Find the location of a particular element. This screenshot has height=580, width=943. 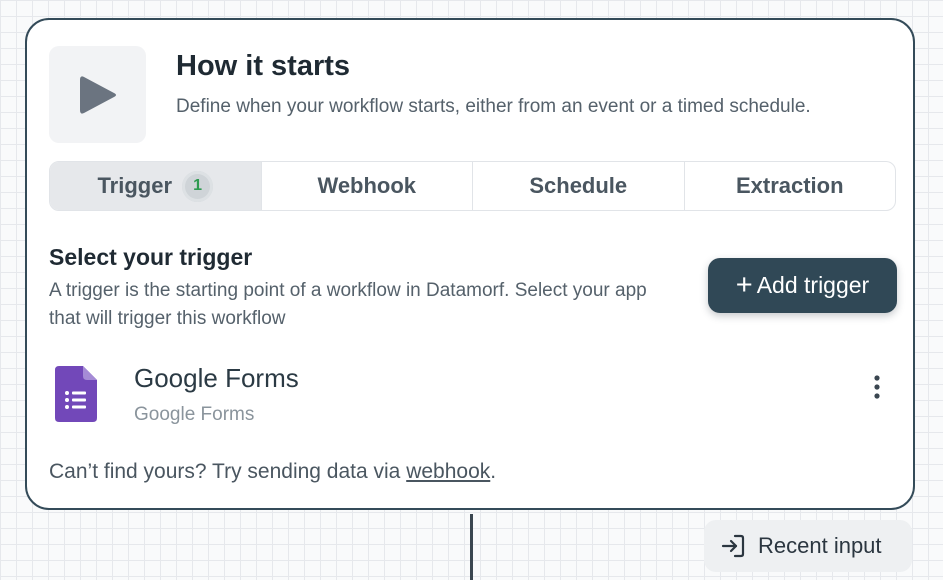

tab-extraction: Extraction is located at coordinates (790, 186).